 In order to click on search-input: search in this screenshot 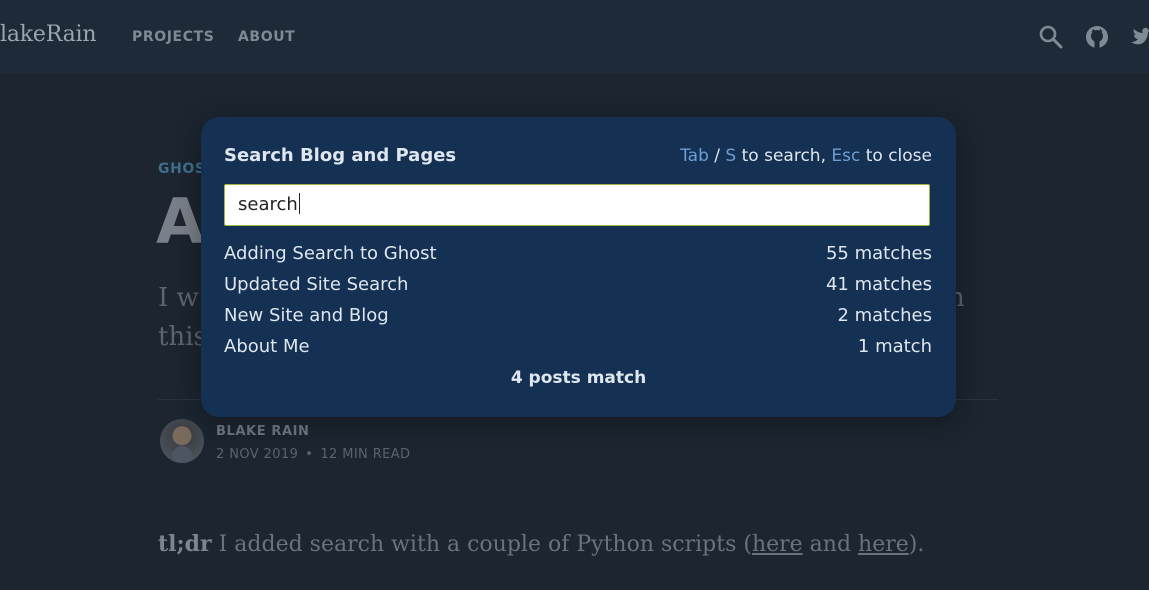, I will do `click(577, 205)`.